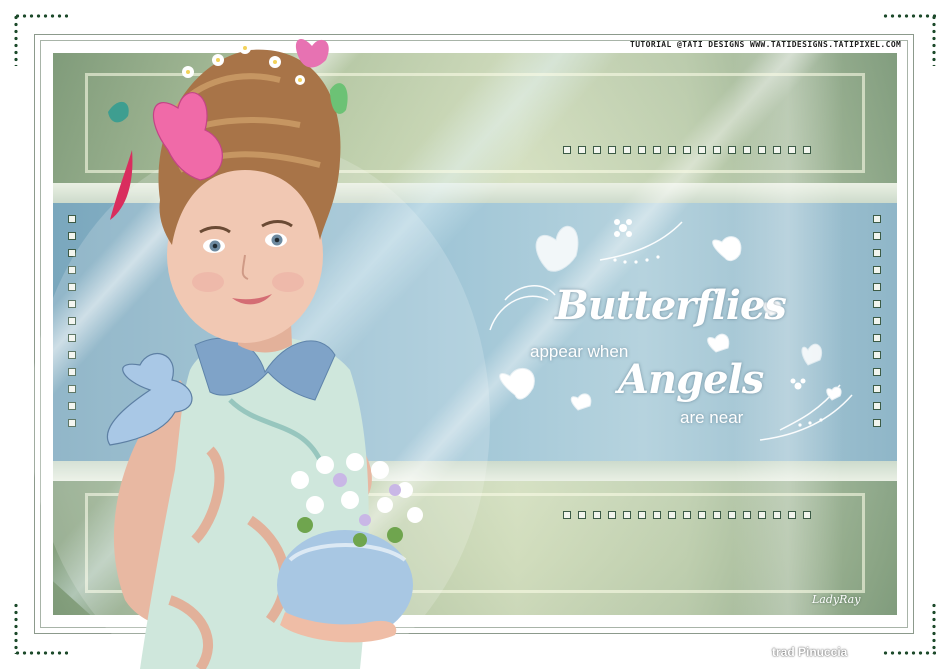 This screenshot has height=669, width=950. What do you see at coordinates (810, 652) in the screenshot?
I see `translator-credit: trad Pinuccia` at bounding box center [810, 652].